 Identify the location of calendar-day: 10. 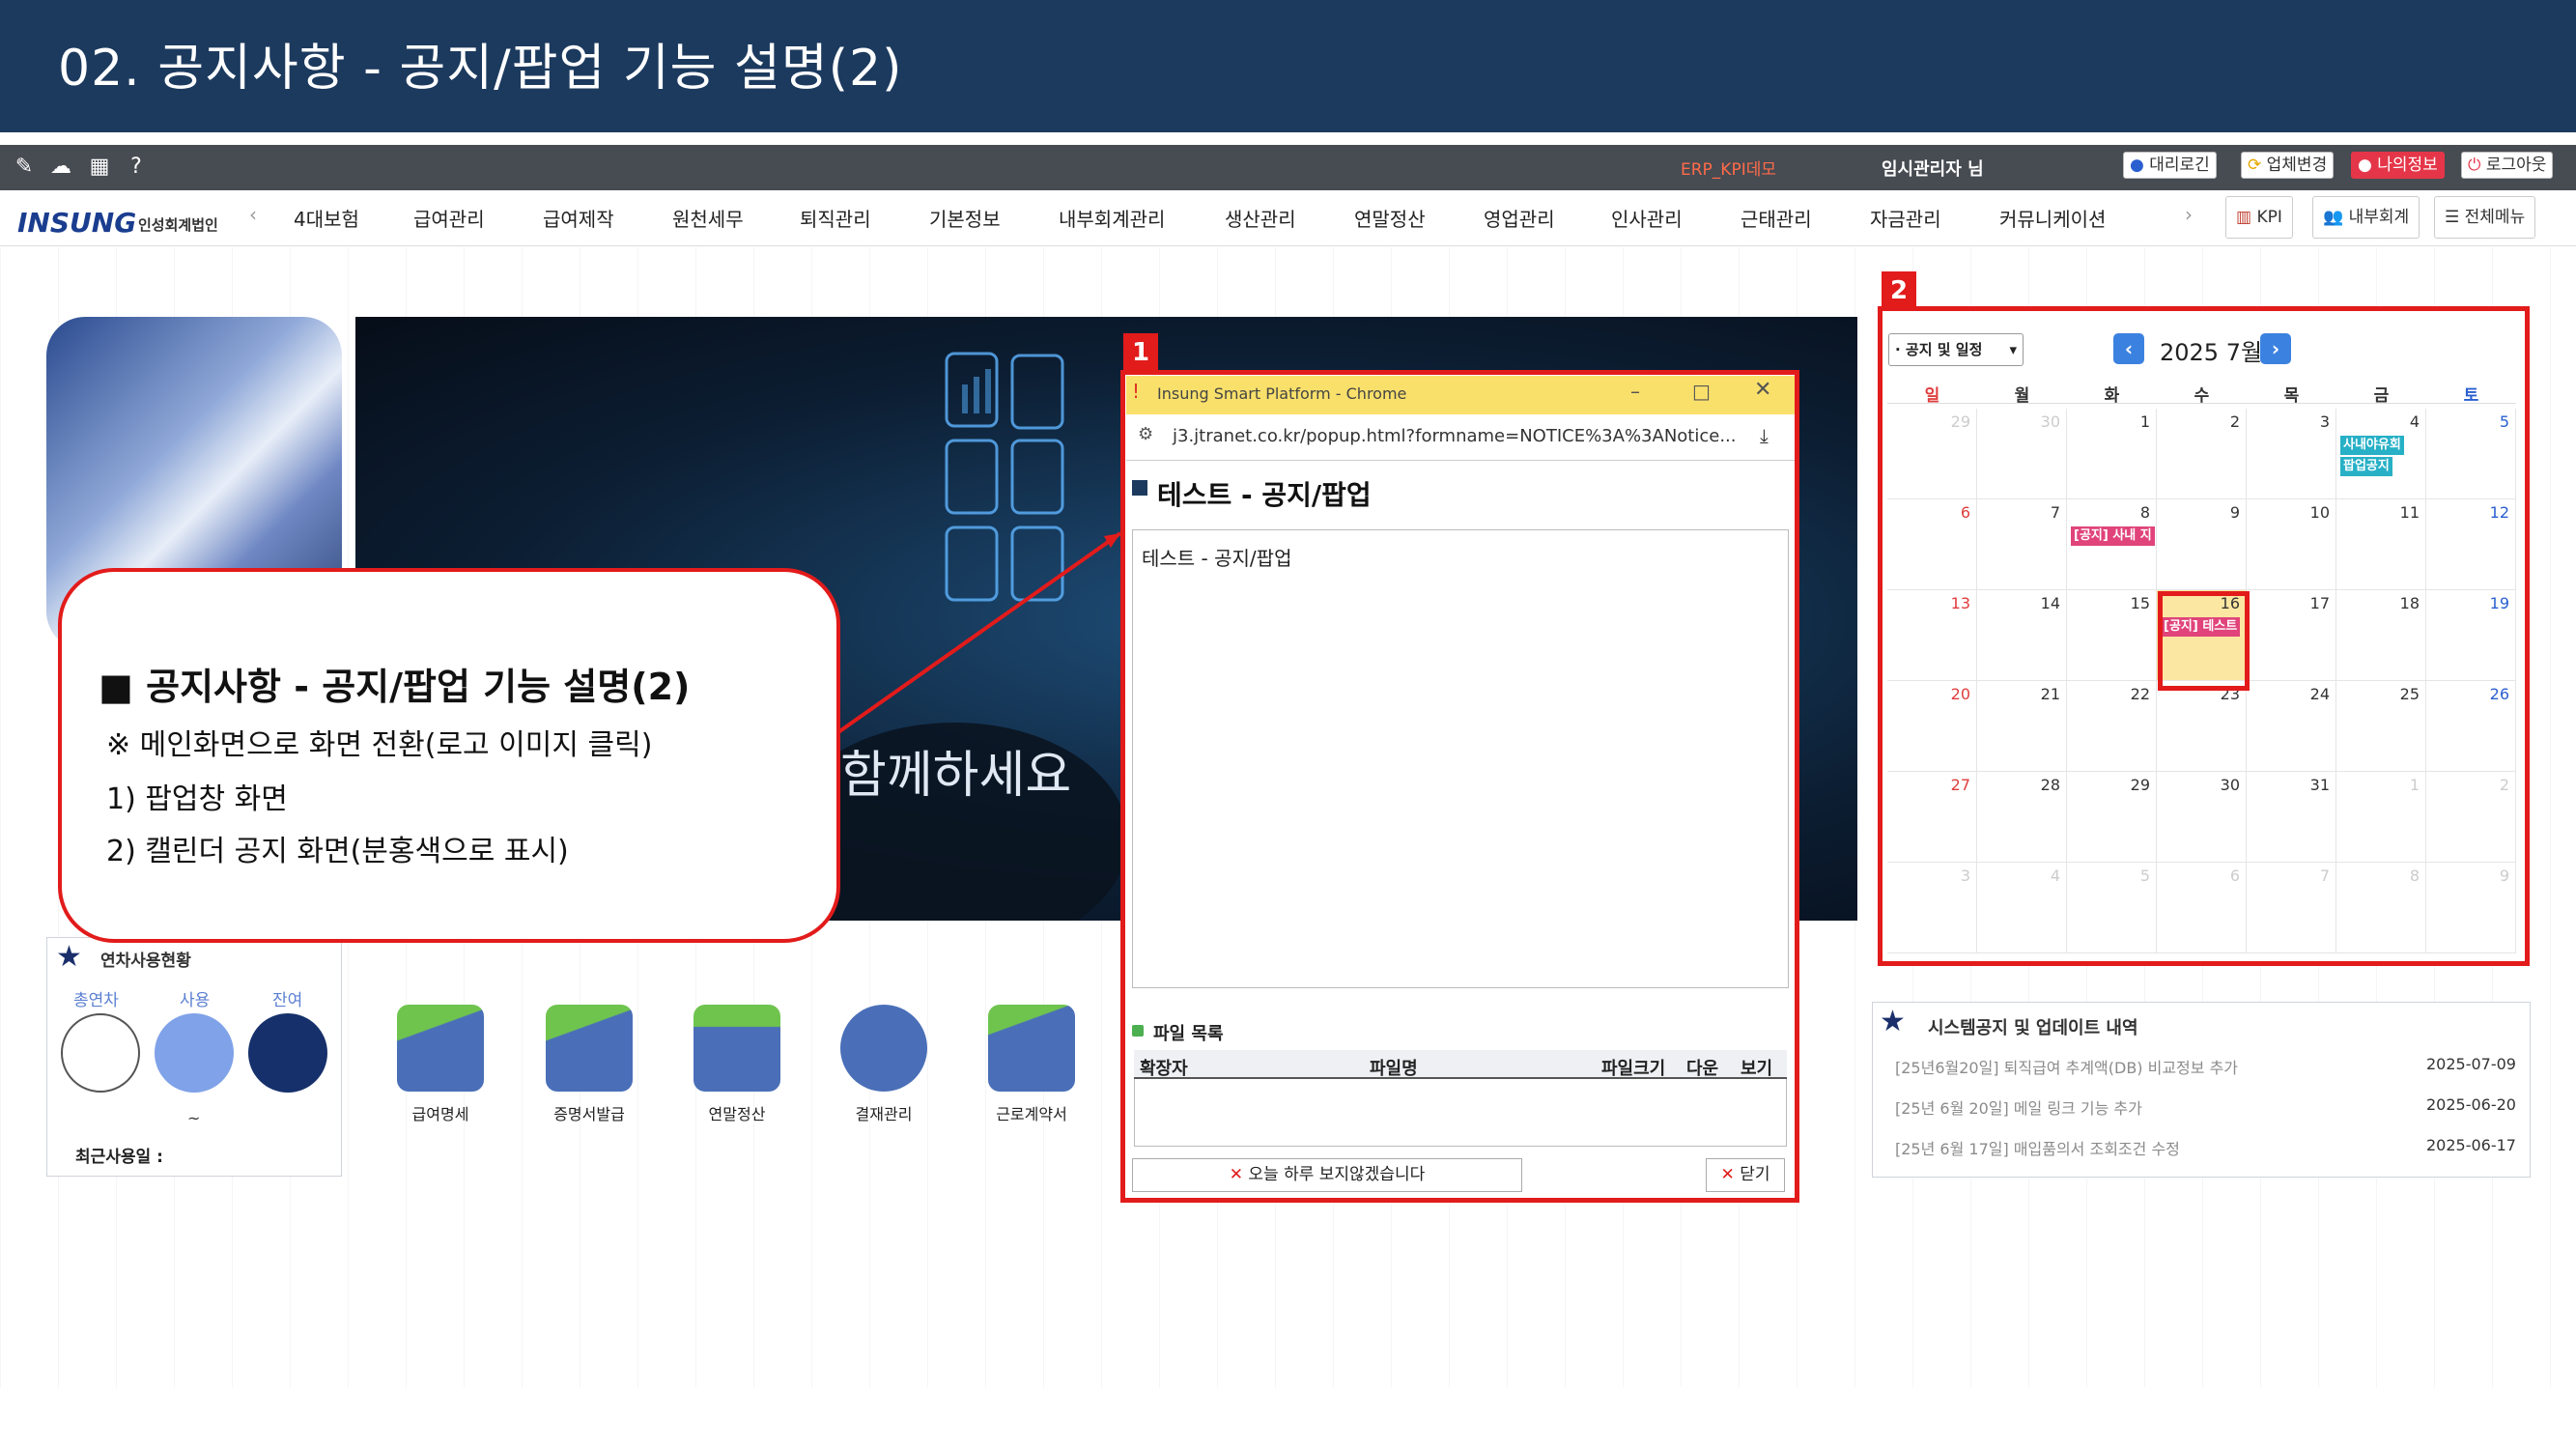
(2291, 544).